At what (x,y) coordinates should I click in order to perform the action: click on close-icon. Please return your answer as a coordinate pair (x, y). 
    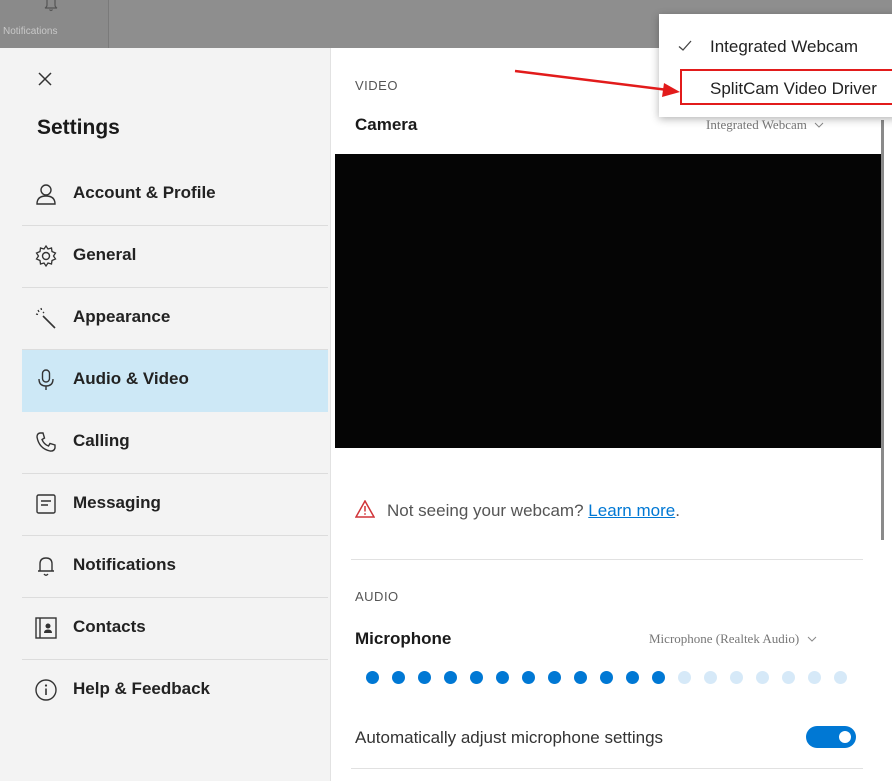
    Looking at the image, I should click on (45, 79).